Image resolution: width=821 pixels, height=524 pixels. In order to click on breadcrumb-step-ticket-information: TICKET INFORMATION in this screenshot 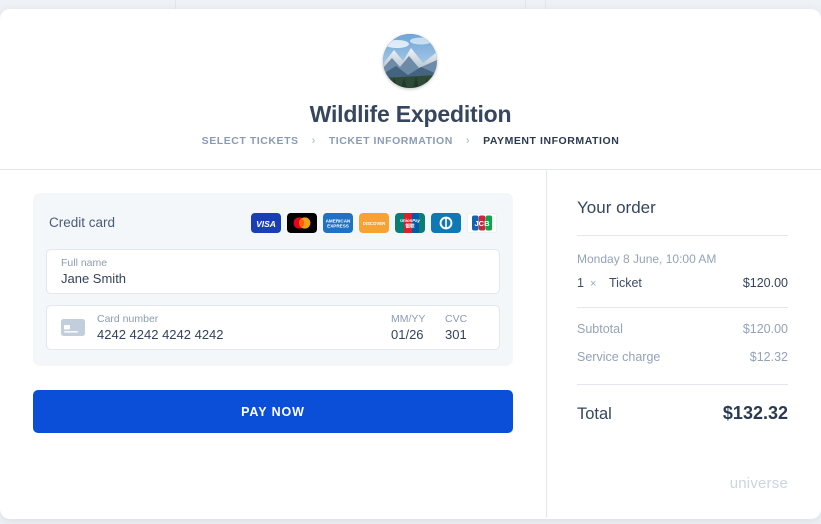, I will do `click(391, 141)`.